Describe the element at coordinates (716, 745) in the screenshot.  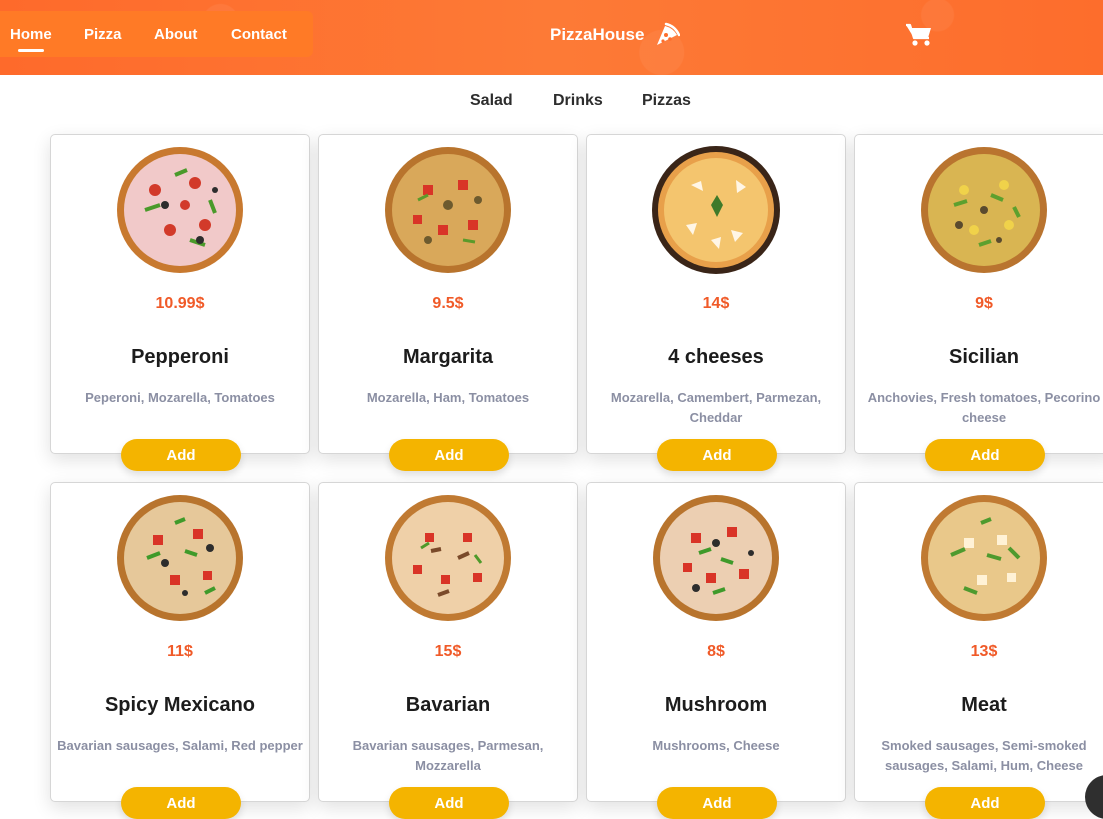
I see `product-description: Mushrooms, Cheese` at that location.